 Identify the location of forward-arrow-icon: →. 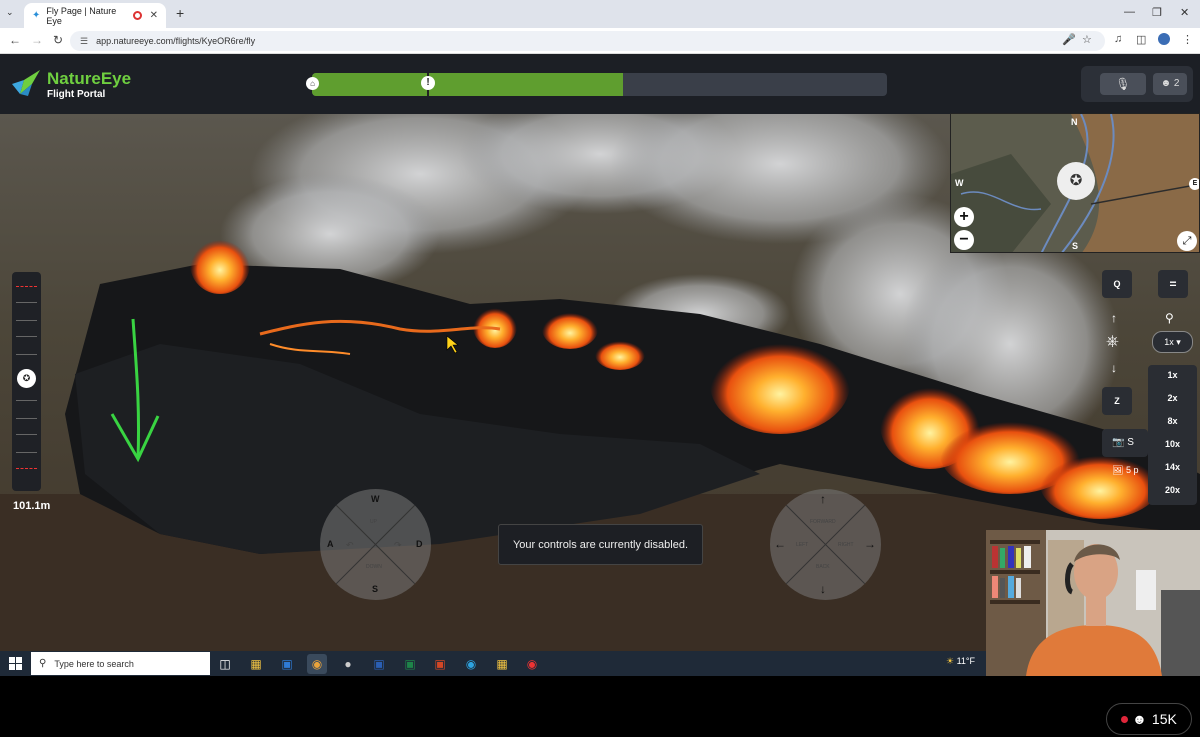
(37, 40).